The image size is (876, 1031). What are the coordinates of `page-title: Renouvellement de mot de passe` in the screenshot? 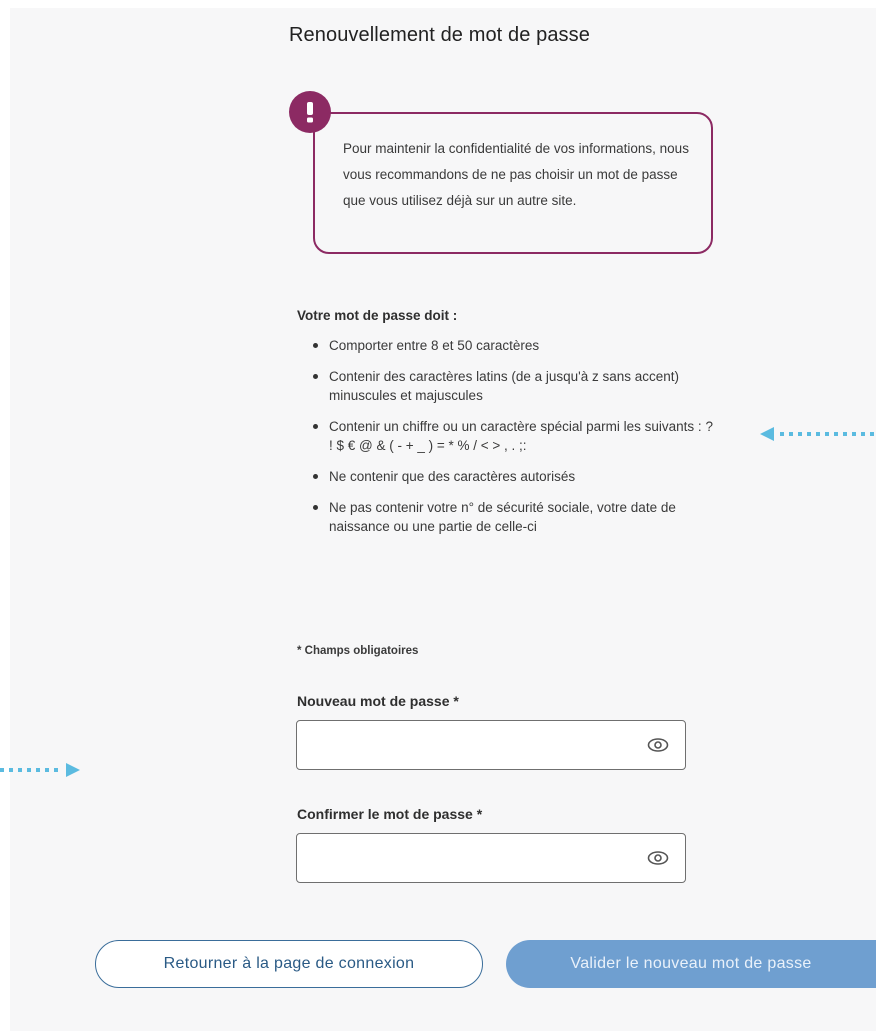 It's located at (439, 35).